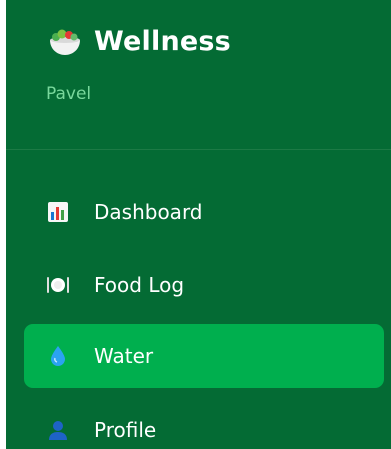 Image resolution: width=391 pixels, height=449 pixels. I want to click on bar-chart-icon, so click(58, 212).